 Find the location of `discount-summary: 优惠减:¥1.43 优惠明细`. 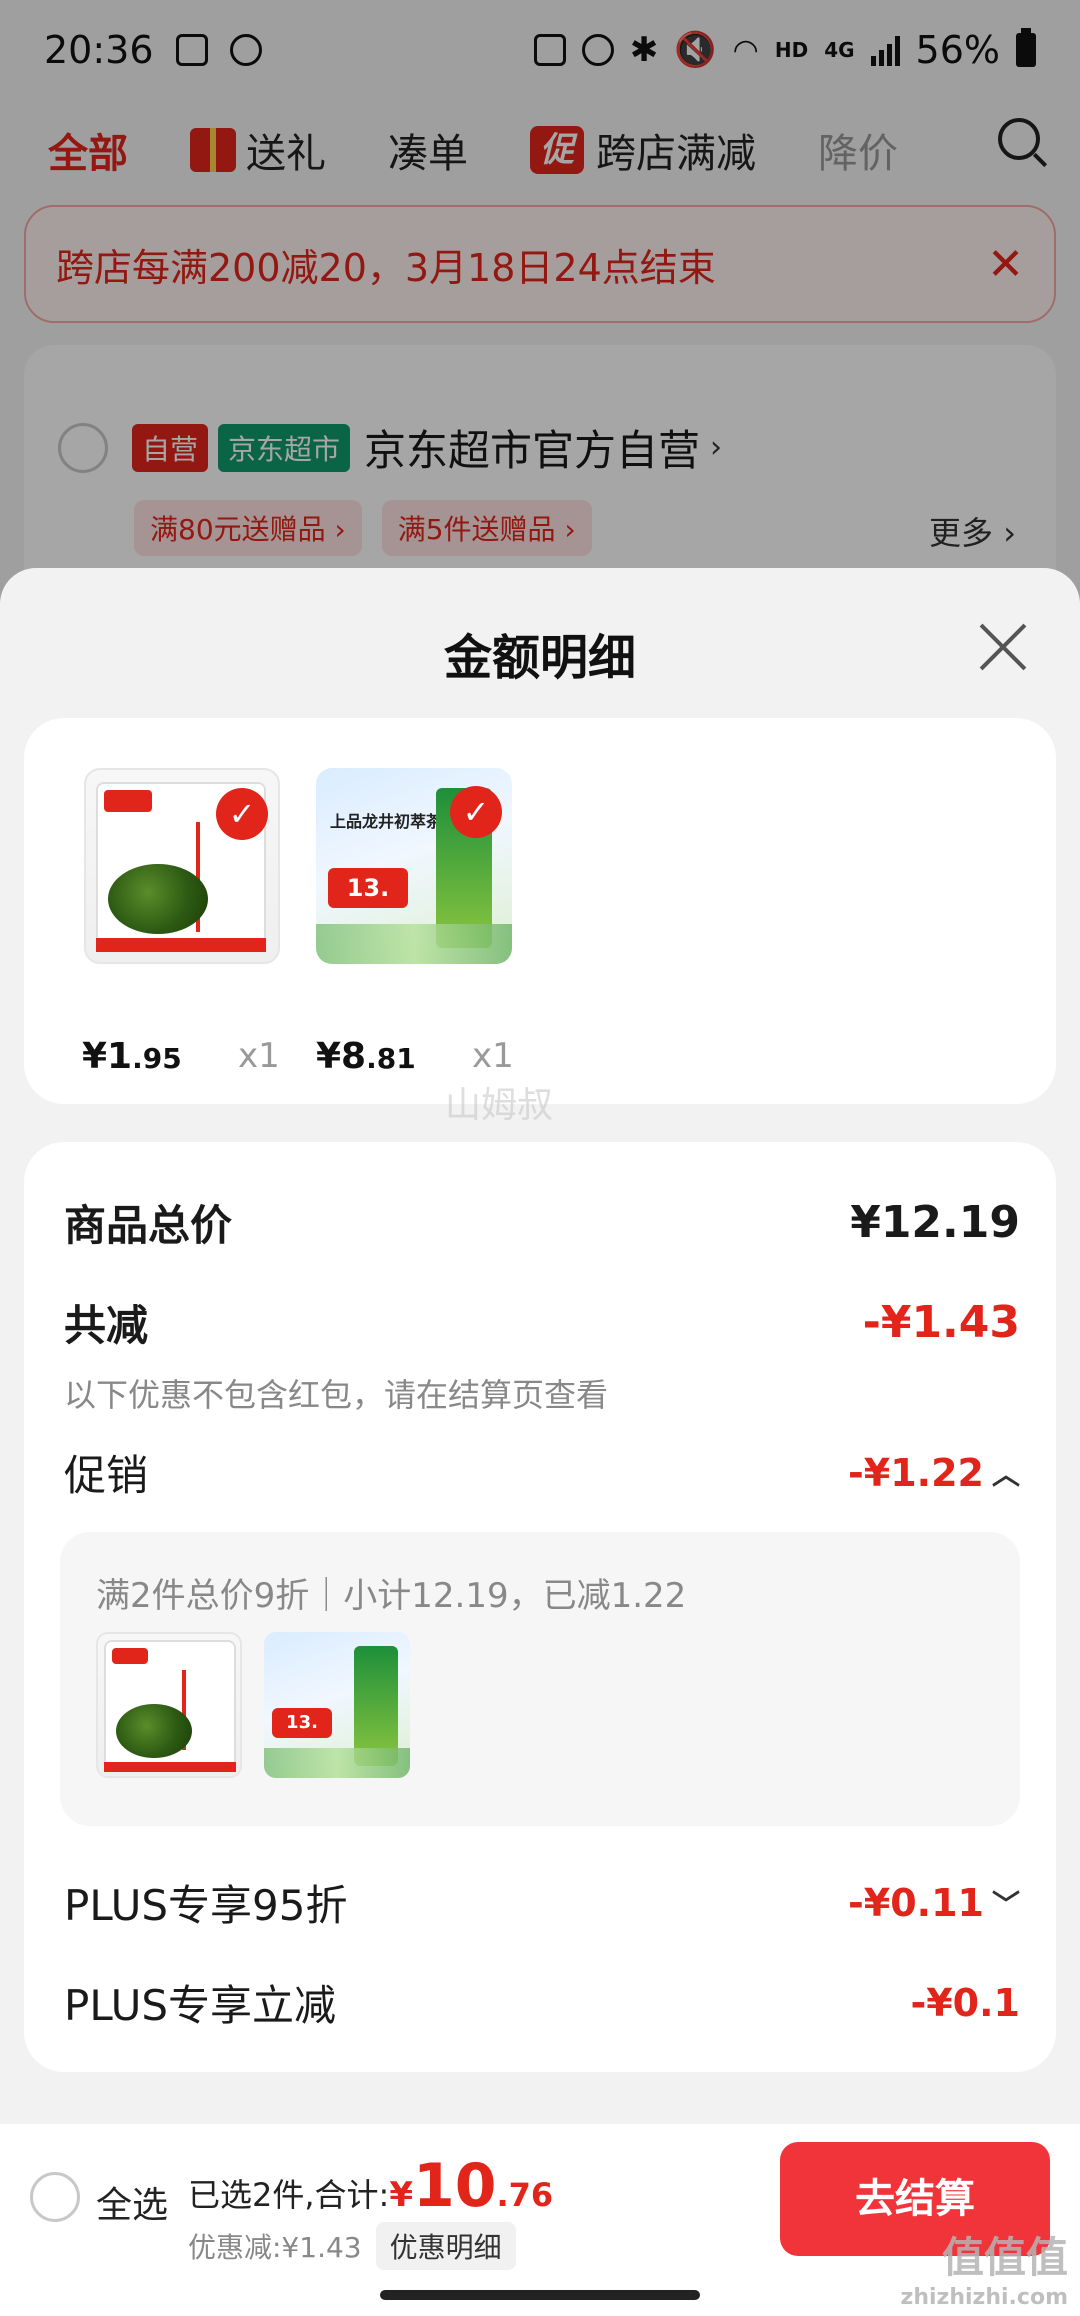

discount-summary: 优惠减:¥1.43 优惠明细 is located at coordinates (352, 2246).